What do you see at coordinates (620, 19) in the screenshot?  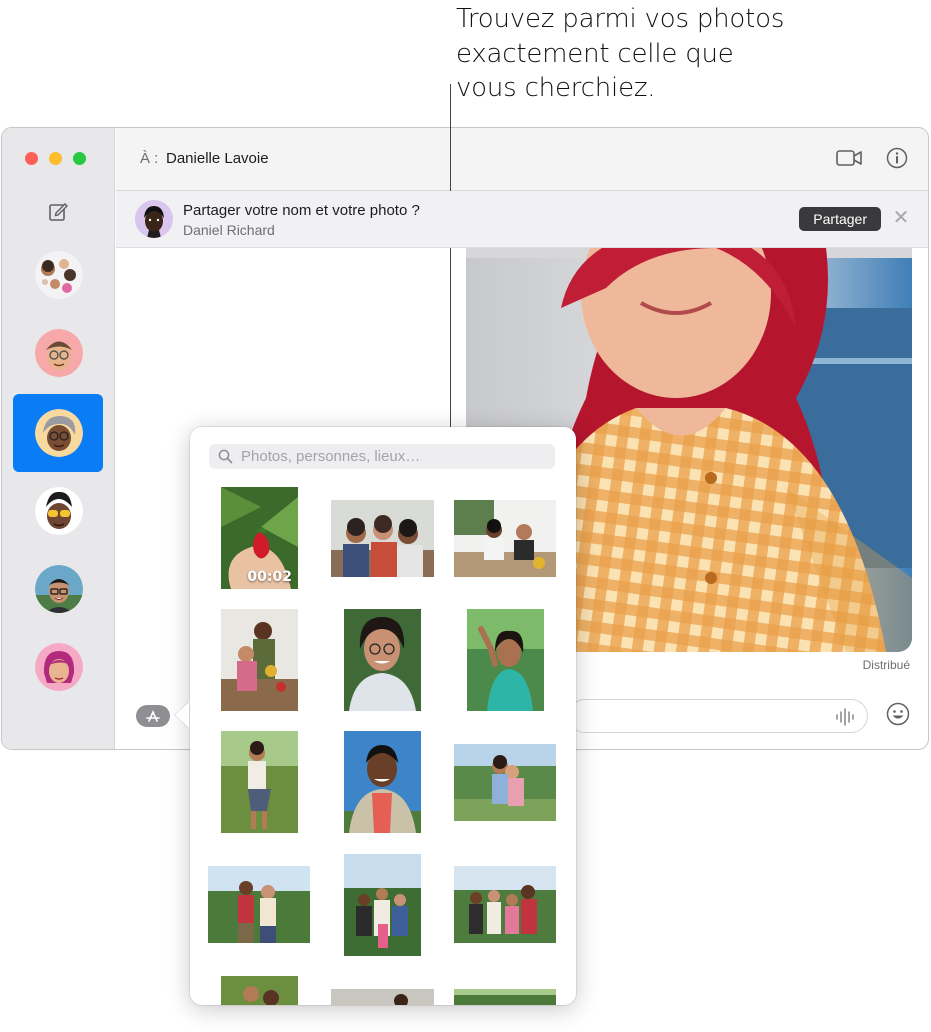 I see `callout-line-1: Trouvez parmi vos photos` at bounding box center [620, 19].